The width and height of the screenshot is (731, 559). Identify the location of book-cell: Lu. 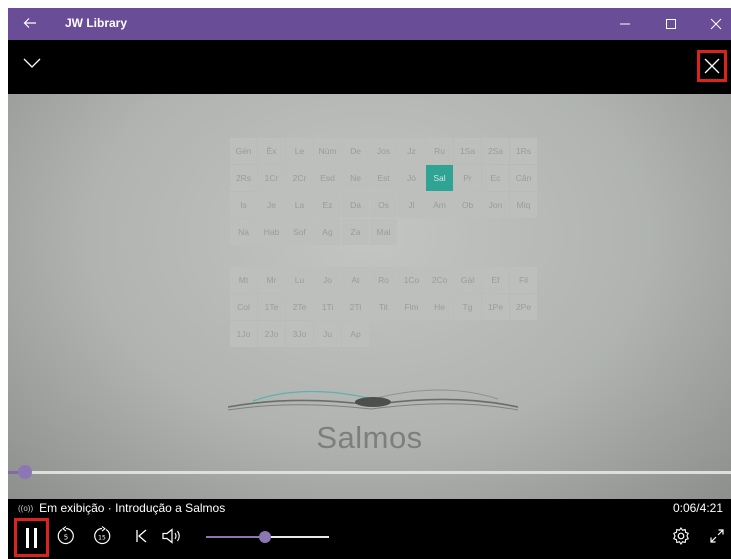
(299, 280).